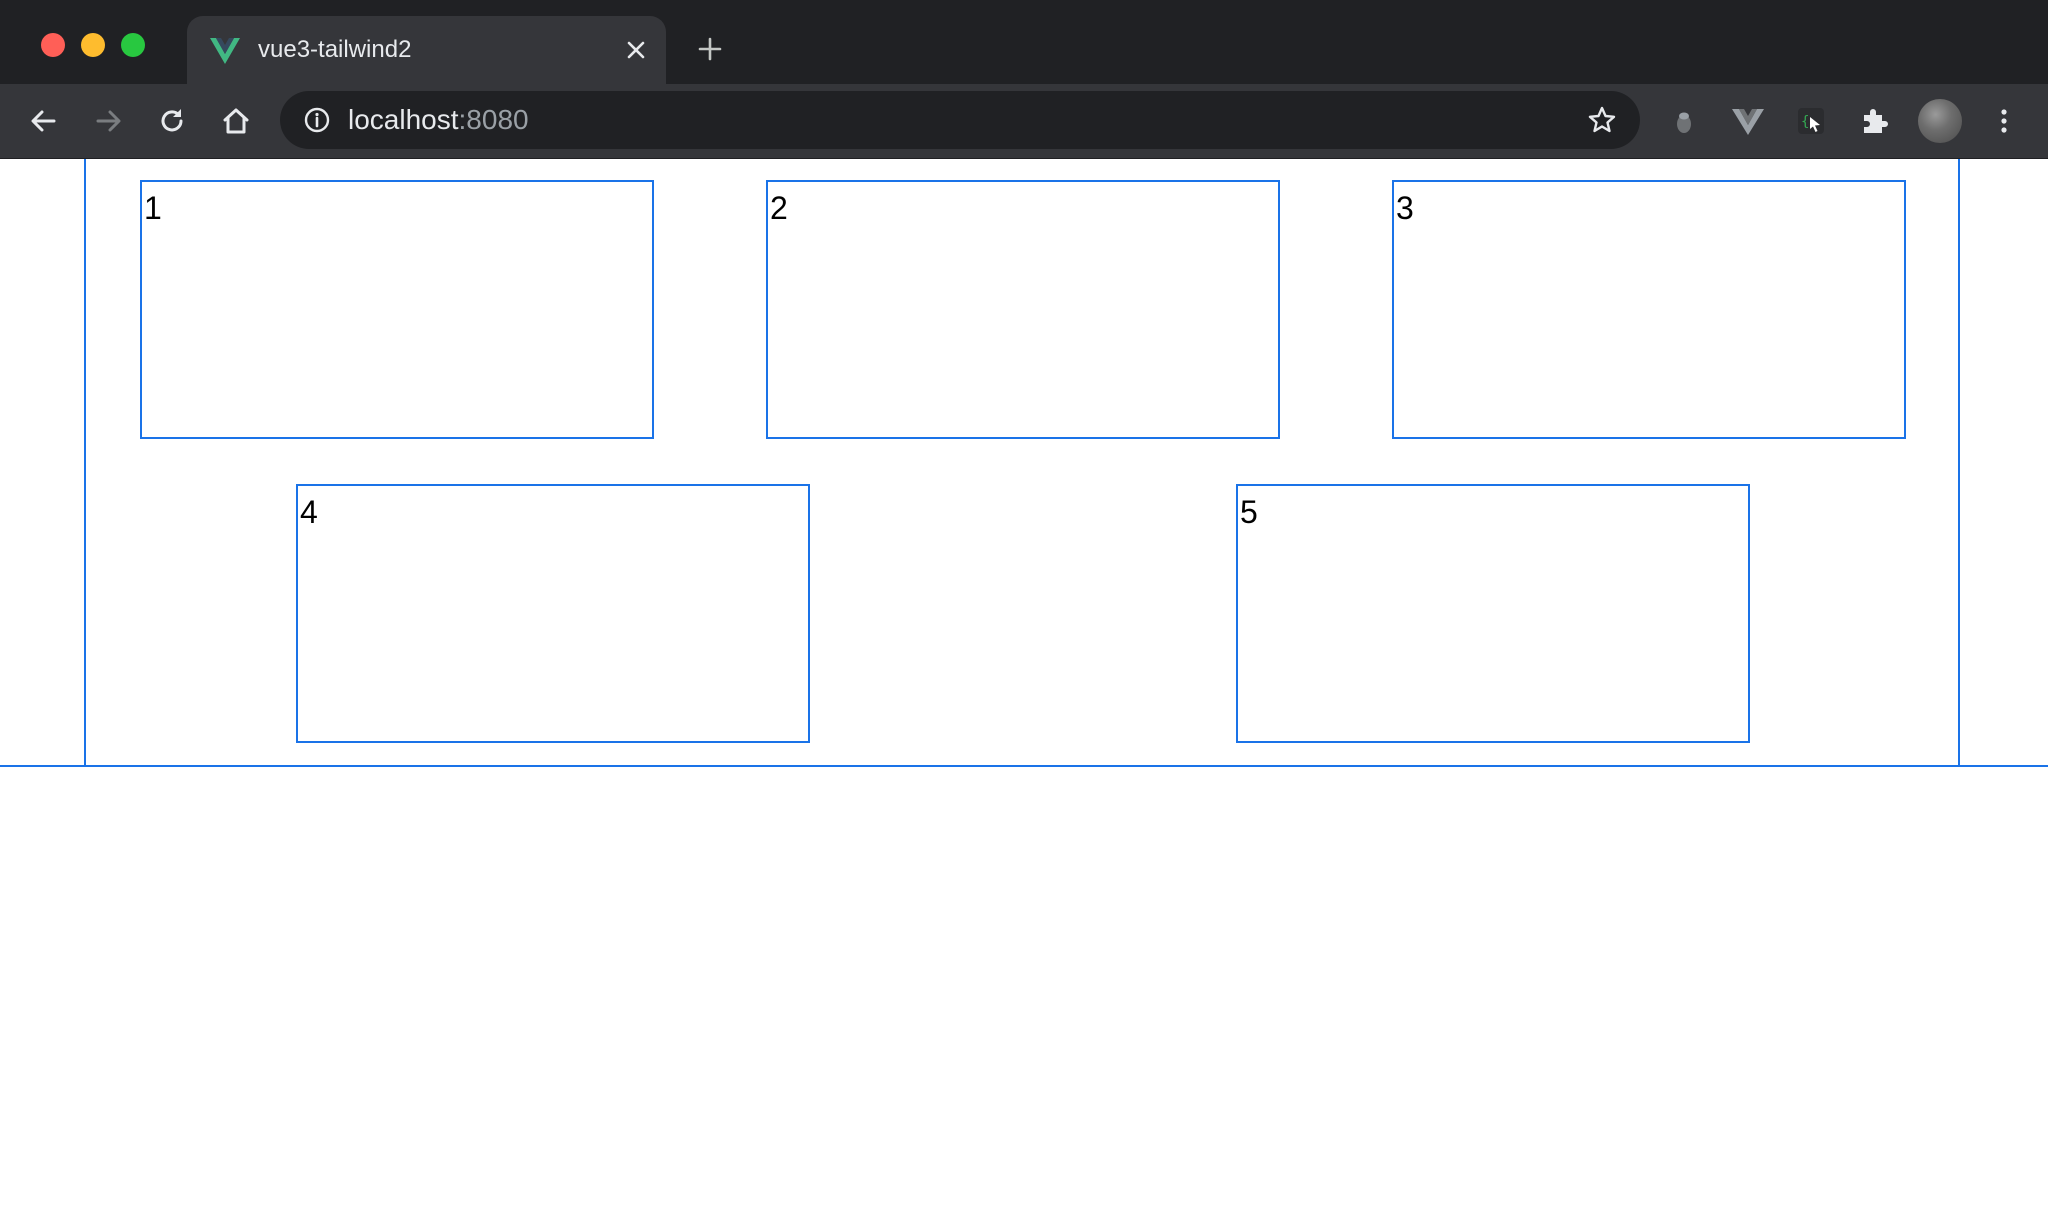 This screenshot has height=1230, width=2048. I want to click on box-label: 4, so click(309, 512).